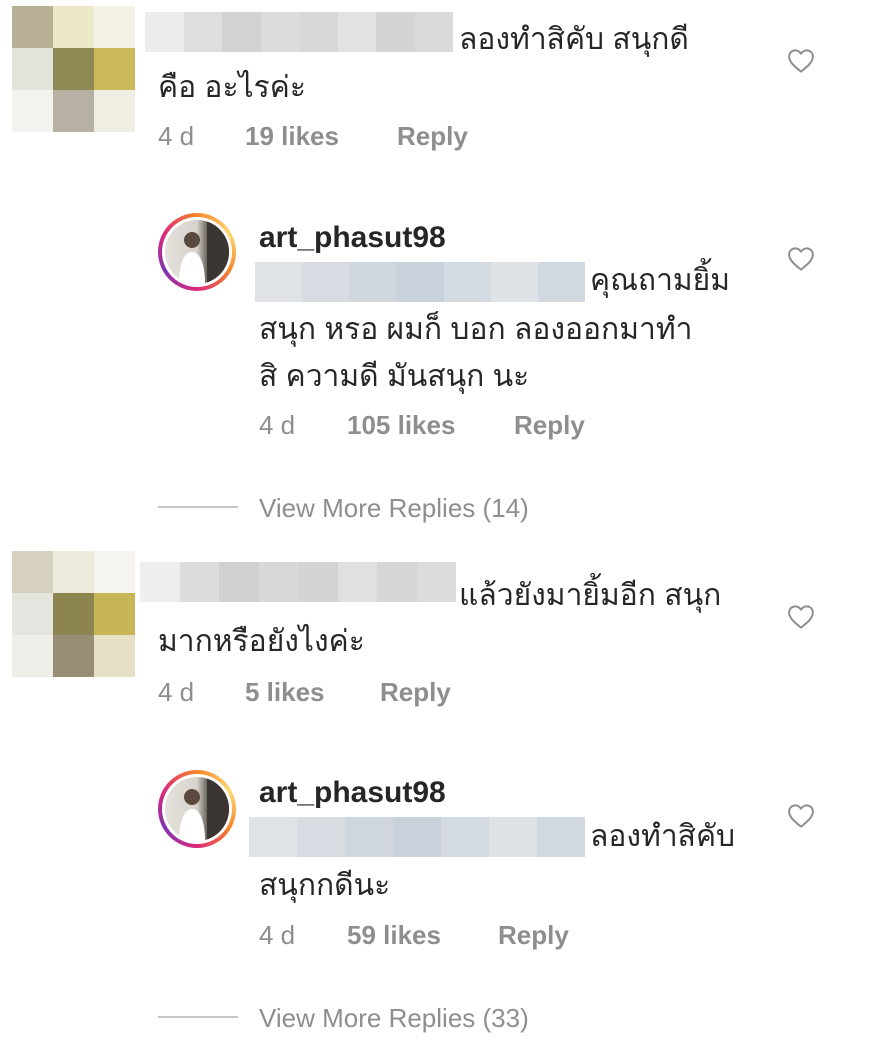 Image resolution: width=869 pixels, height=1051 pixels. Describe the element at coordinates (232, 87) in the screenshot. I see `comment-text: คือ อะไรค่ะ` at that location.